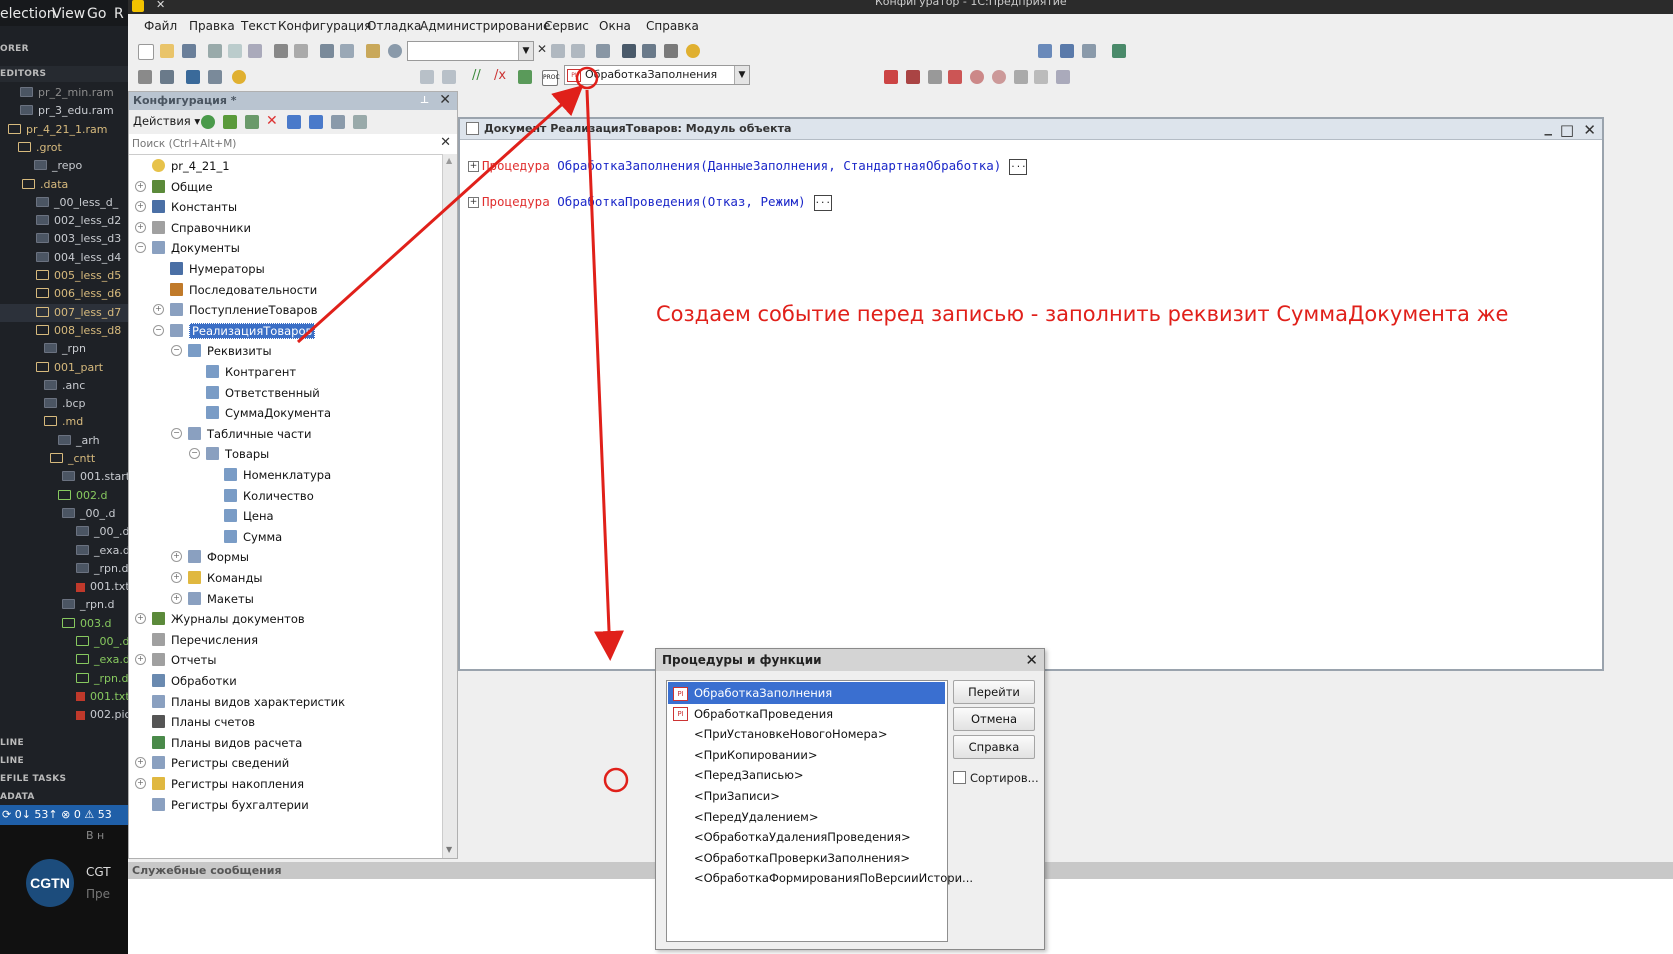 This screenshot has width=1673, height=954. What do you see at coordinates (241, 434) in the screenshot?
I see `tree-node: − Табличные части` at bounding box center [241, 434].